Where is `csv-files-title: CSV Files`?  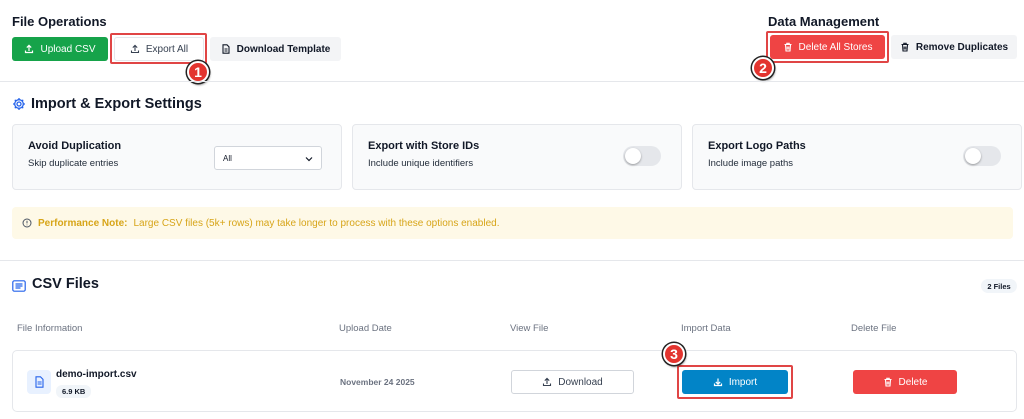
csv-files-title: CSV Files is located at coordinates (65, 284).